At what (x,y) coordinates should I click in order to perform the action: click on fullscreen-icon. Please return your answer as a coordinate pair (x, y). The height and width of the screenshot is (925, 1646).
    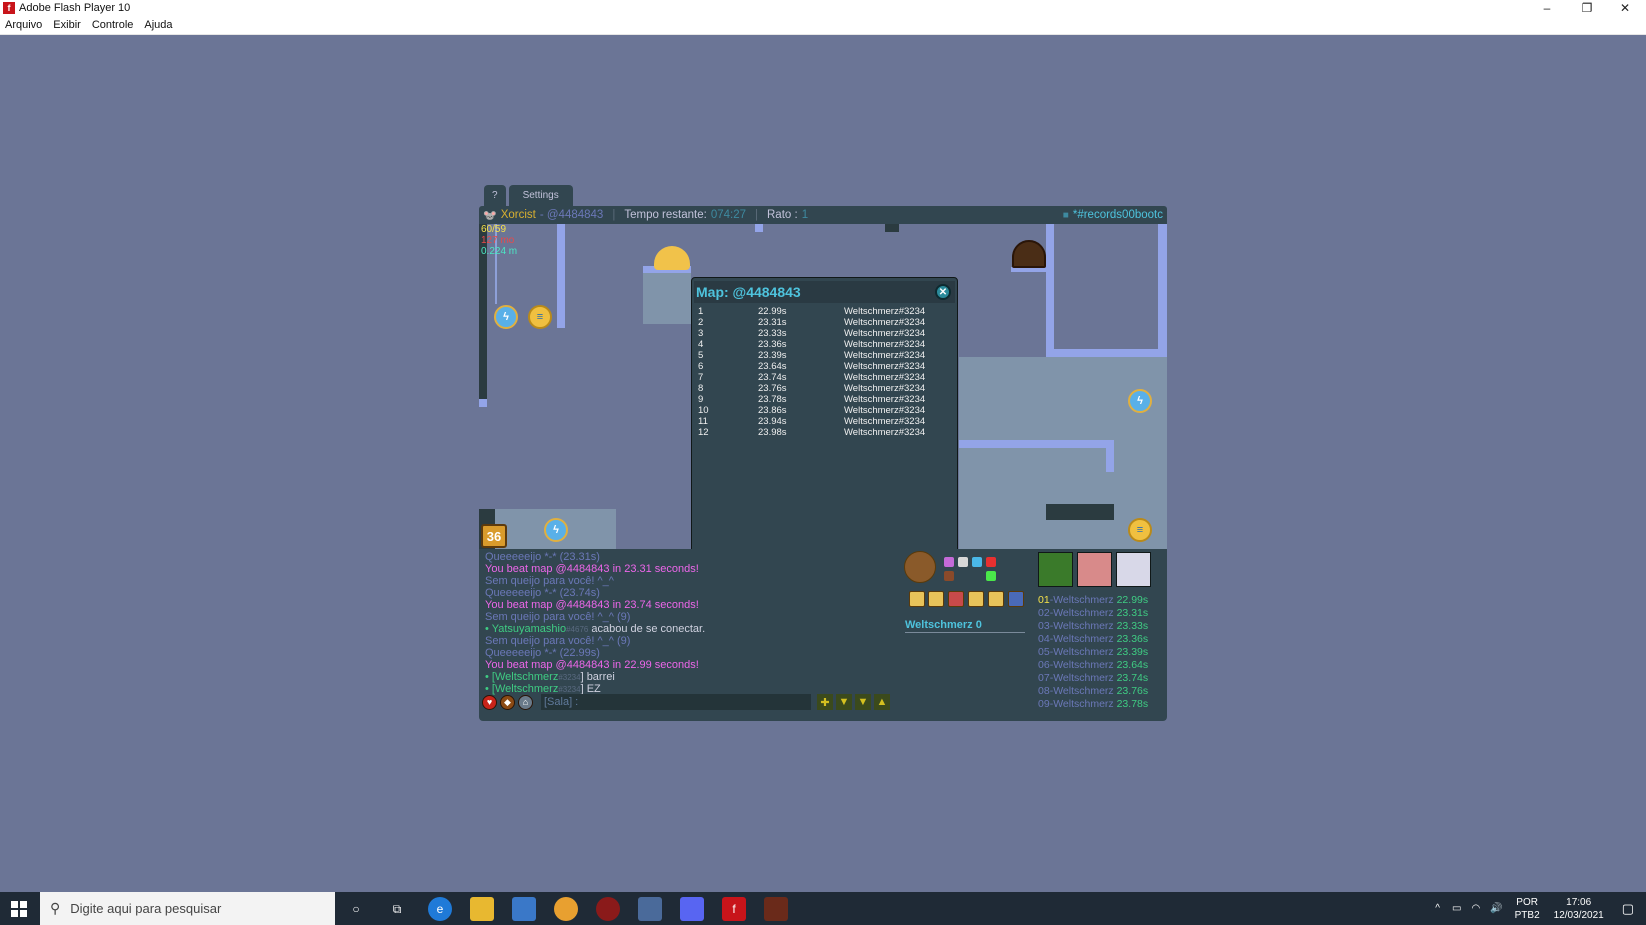
    Looking at the image, I should click on (1016, 599).